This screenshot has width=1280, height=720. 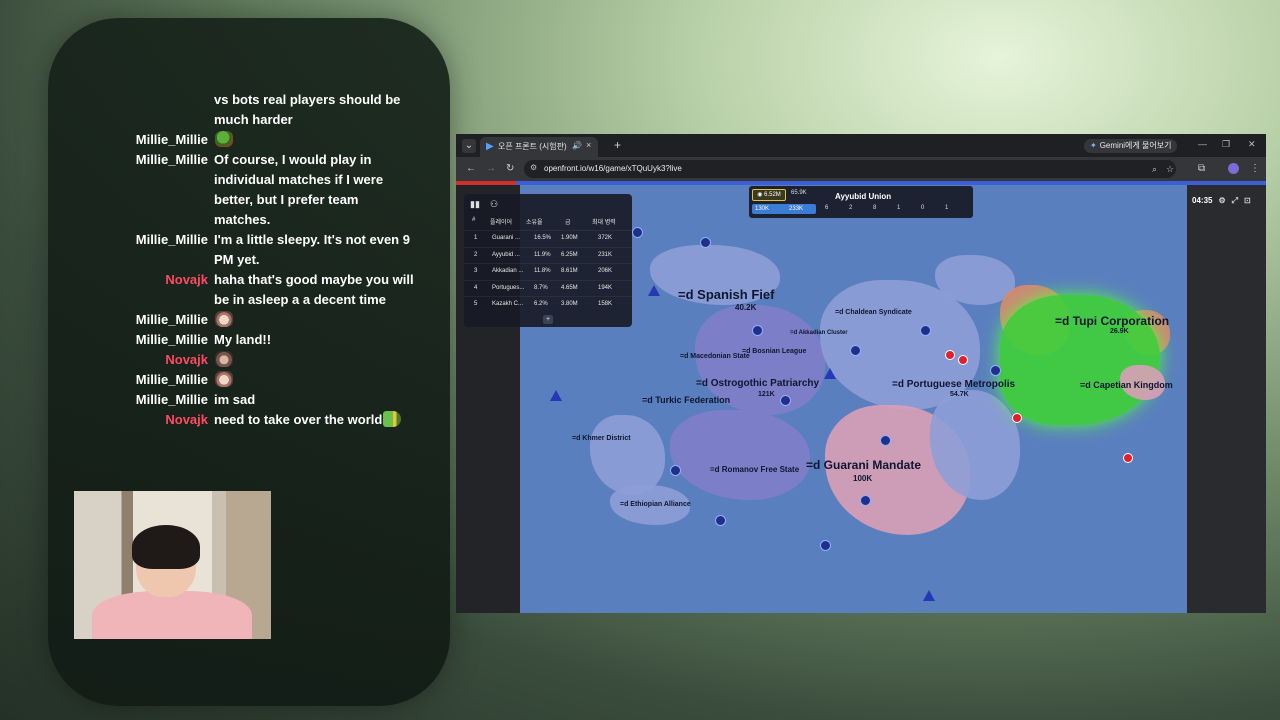 I want to click on minimize-icon: —, so click(x=1202, y=144).